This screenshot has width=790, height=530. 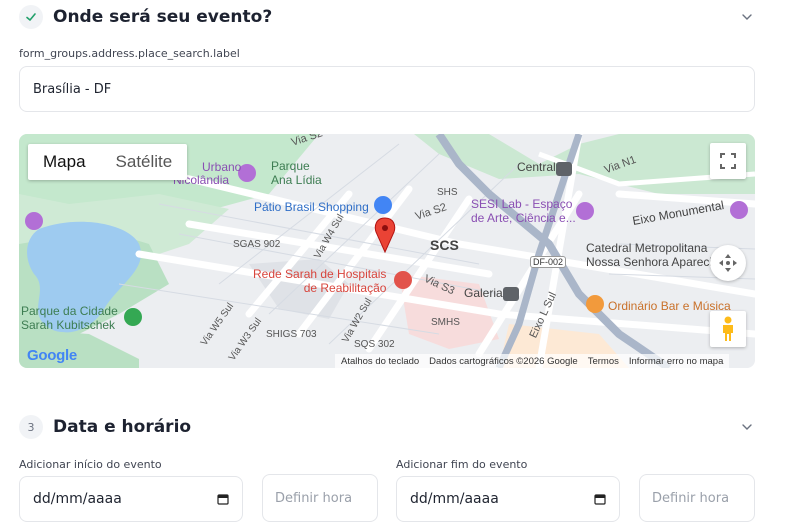 What do you see at coordinates (64, 162) in the screenshot?
I see `map-type-map-button: Mapa` at bounding box center [64, 162].